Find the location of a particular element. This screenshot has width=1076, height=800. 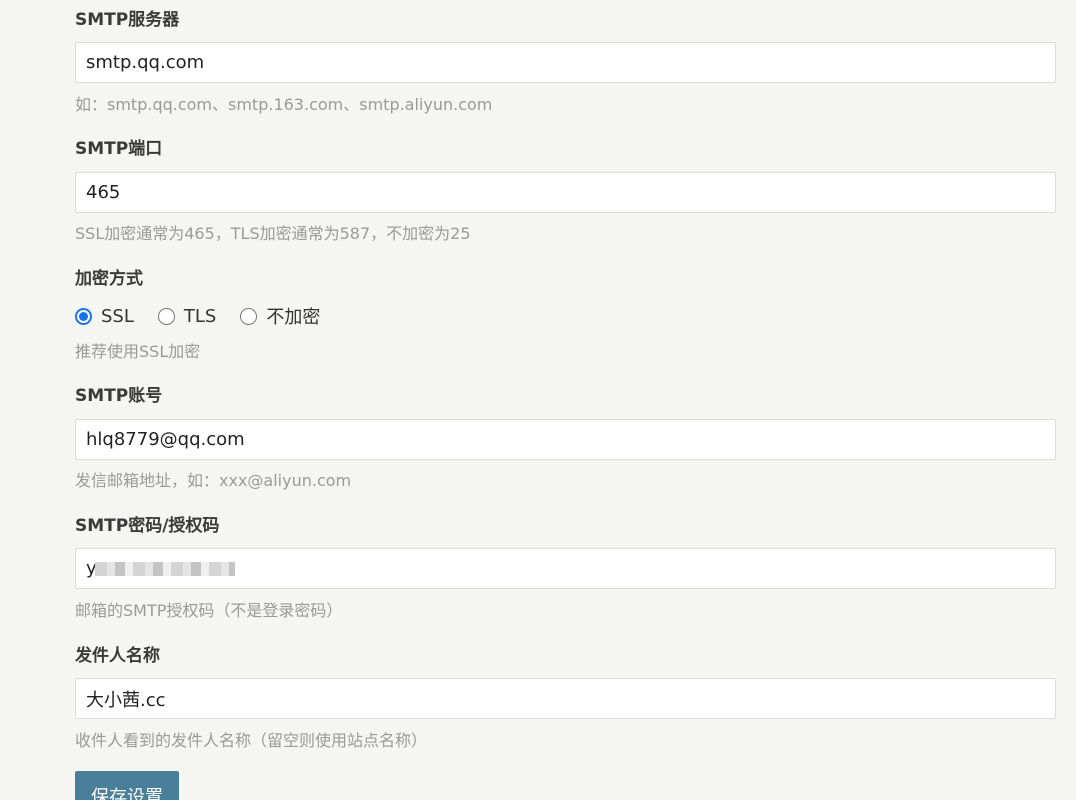

smtp-port-label: SMTP端口 is located at coordinates (119, 149).